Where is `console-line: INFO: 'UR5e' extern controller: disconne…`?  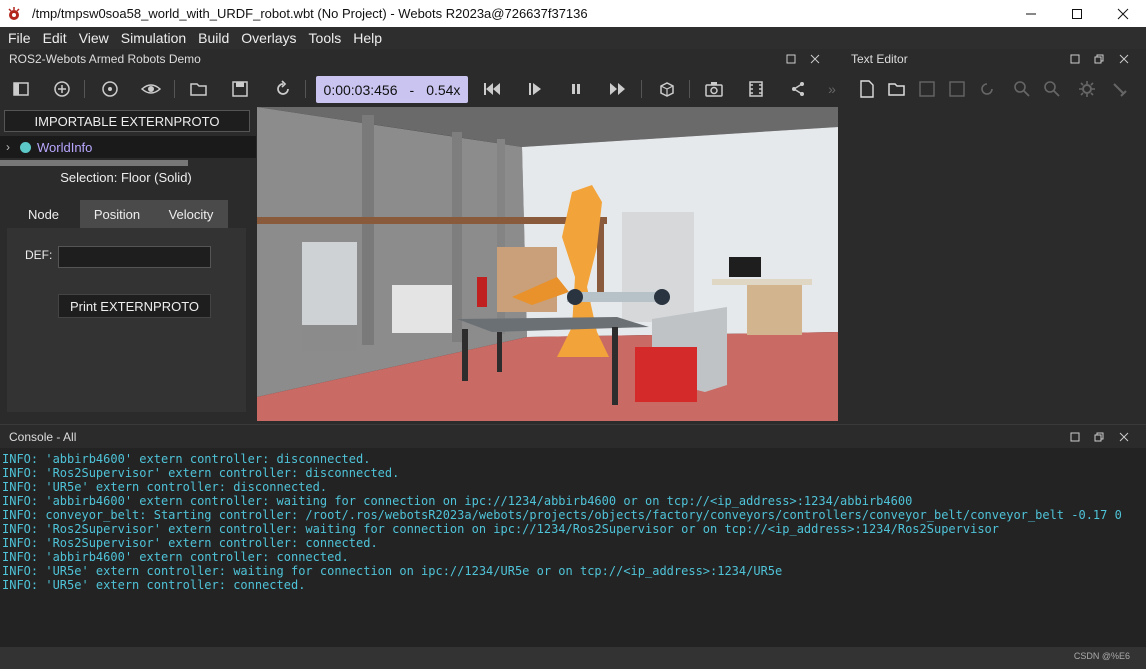
console-line: INFO: 'UR5e' extern controller: disconne… is located at coordinates (165, 487).